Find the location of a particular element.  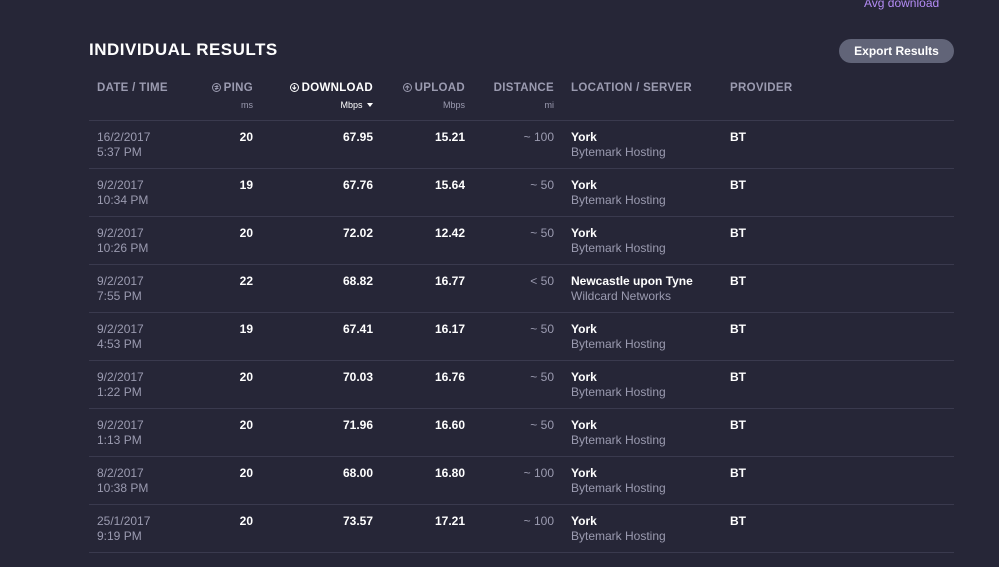

date-text: 16/2/2017 is located at coordinates (124, 137).